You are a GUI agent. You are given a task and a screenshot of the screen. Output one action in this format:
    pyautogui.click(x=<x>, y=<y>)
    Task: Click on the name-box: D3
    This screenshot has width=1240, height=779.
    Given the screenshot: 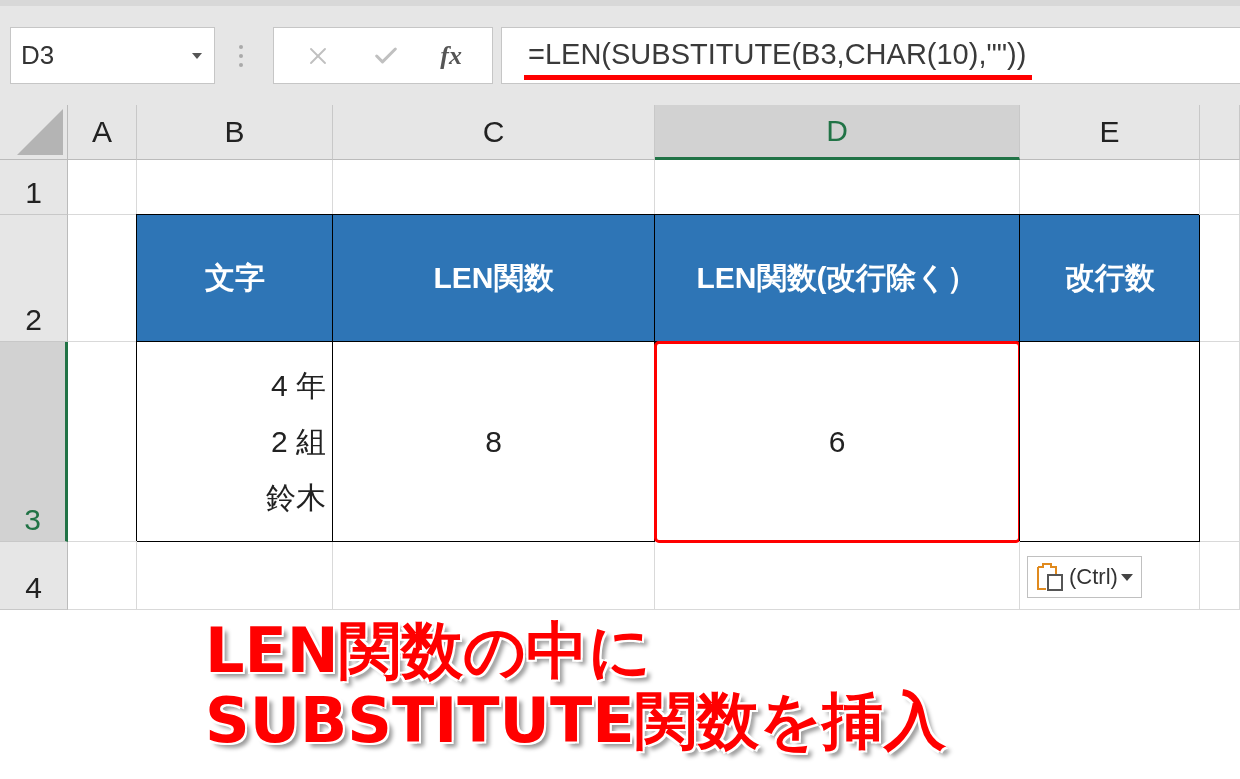 What is the action you would take?
    pyautogui.click(x=112, y=55)
    